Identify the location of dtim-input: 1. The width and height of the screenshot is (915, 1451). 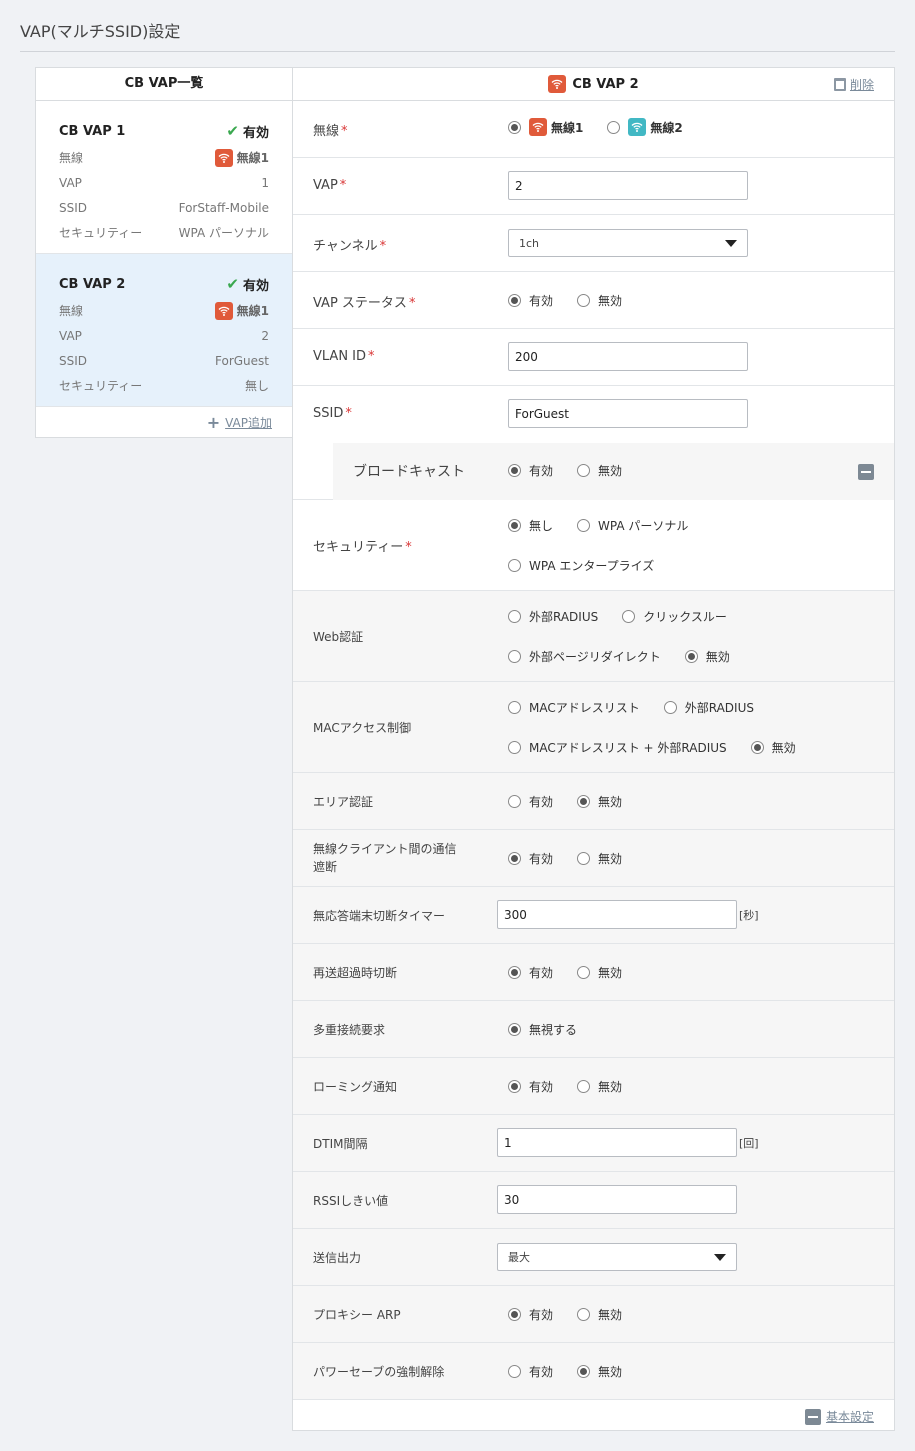
(617, 1142).